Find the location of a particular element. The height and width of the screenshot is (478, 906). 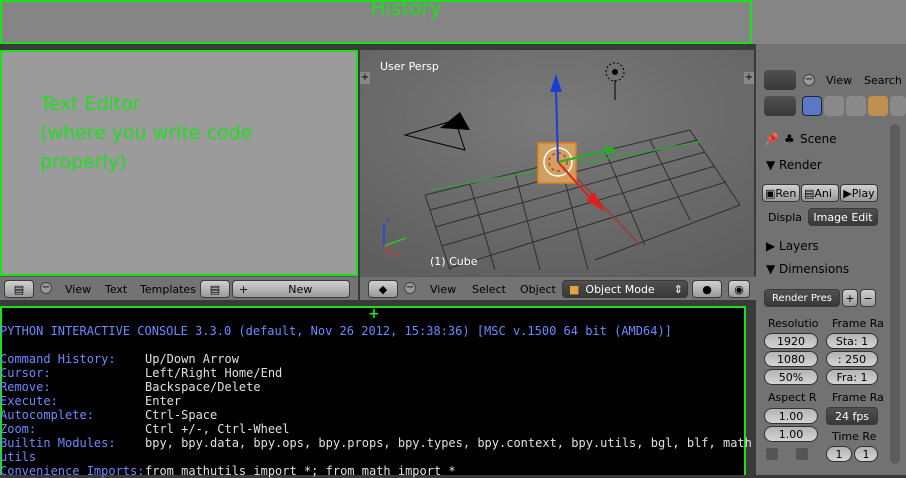

render-tab-camera-icon is located at coordinates (812, 106).